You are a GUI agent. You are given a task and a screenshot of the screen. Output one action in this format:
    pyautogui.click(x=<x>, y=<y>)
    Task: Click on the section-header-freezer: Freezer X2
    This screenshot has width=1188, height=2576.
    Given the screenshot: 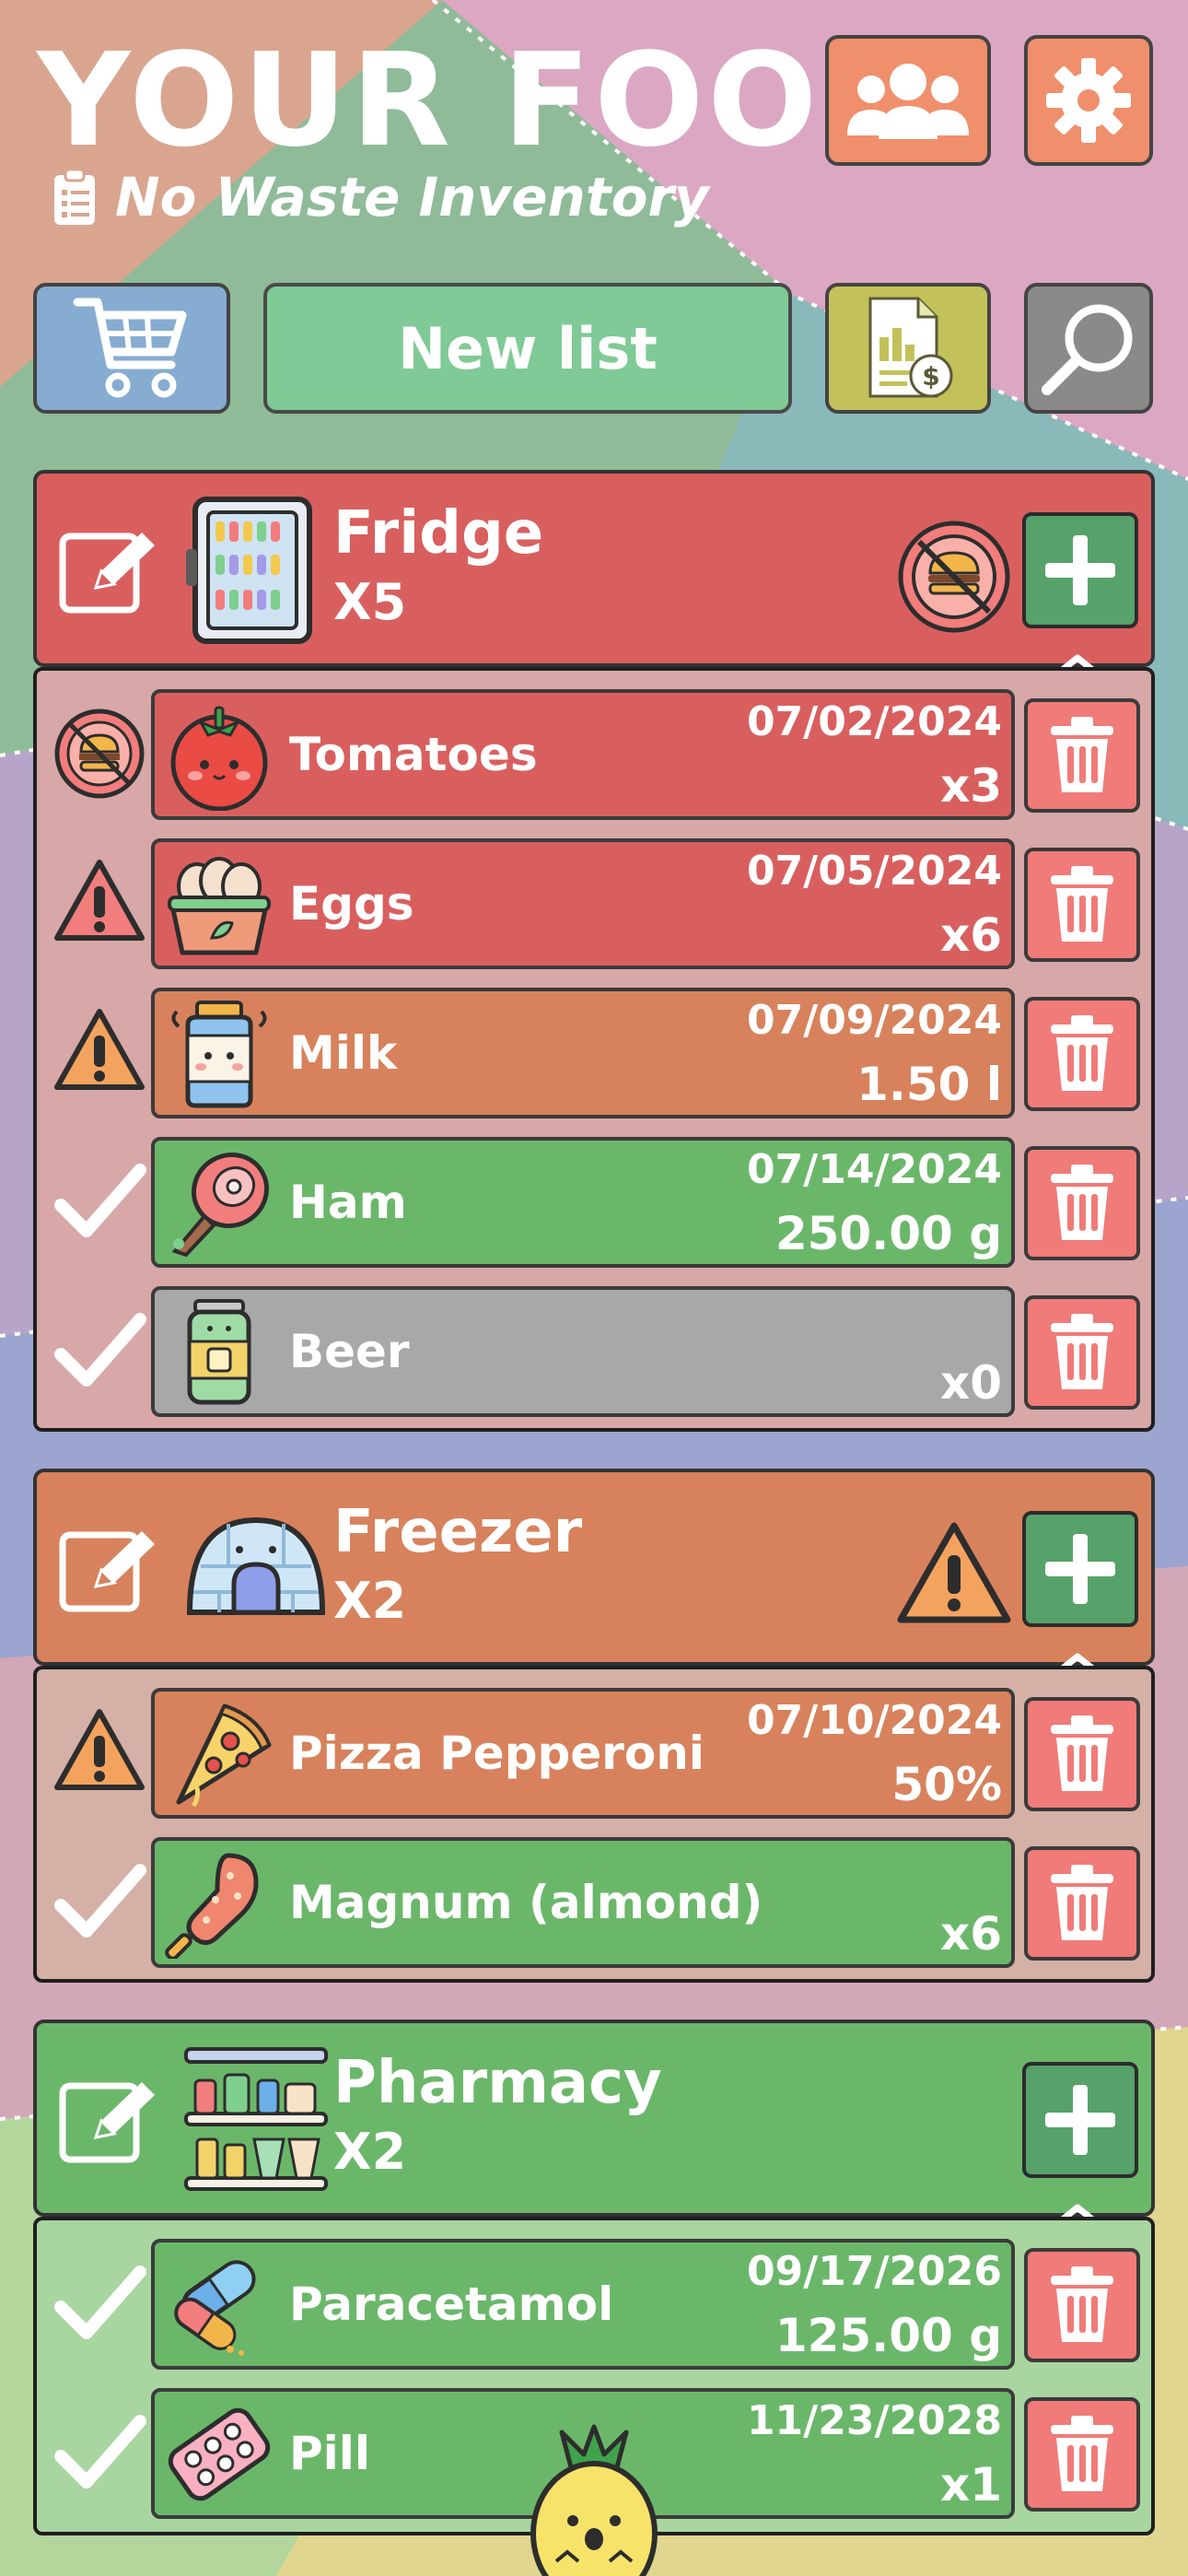 What is the action you would take?
    pyautogui.click(x=594, y=1571)
    